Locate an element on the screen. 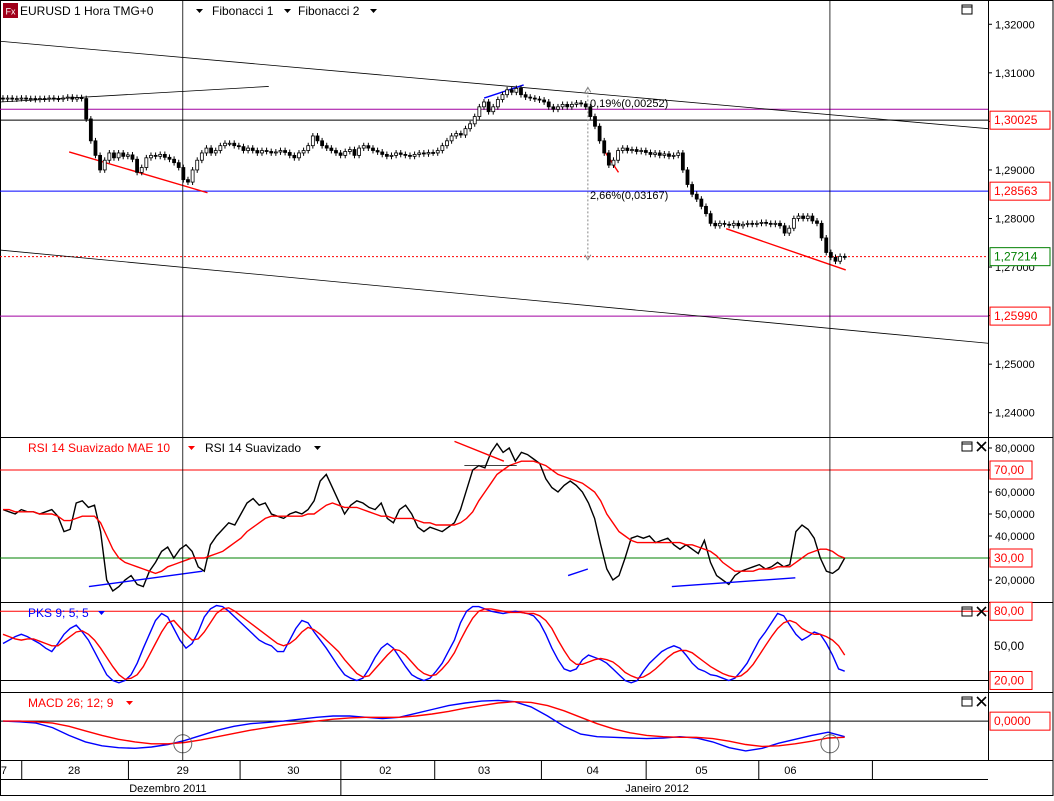 This screenshot has height=801, width=1054. pks-label: PKS 9; 5; 5 is located at coordinates (58, 613).